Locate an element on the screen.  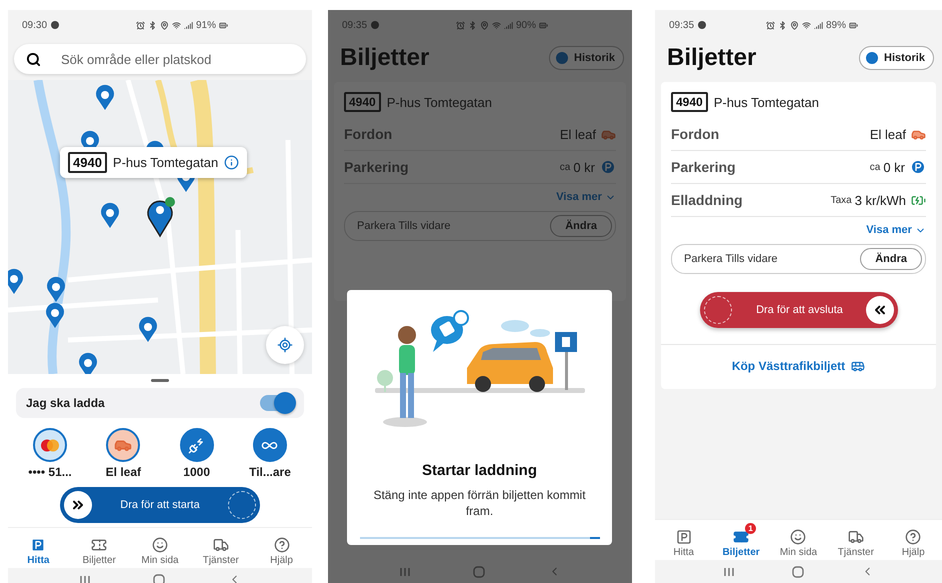
battery-percent: 91% is located at coordinates (206, 25).